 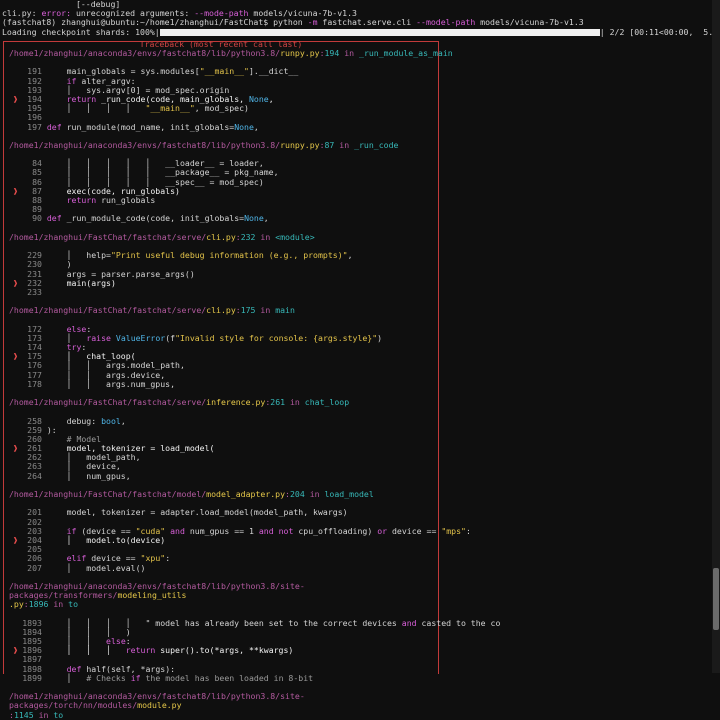 I want to click on scrollbar, so click(x=716, y=336).